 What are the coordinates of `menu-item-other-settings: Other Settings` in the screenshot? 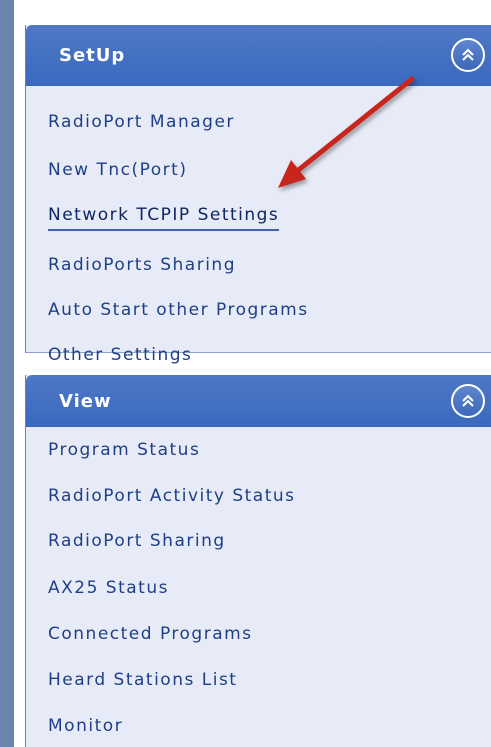 It's located at (120, 355).